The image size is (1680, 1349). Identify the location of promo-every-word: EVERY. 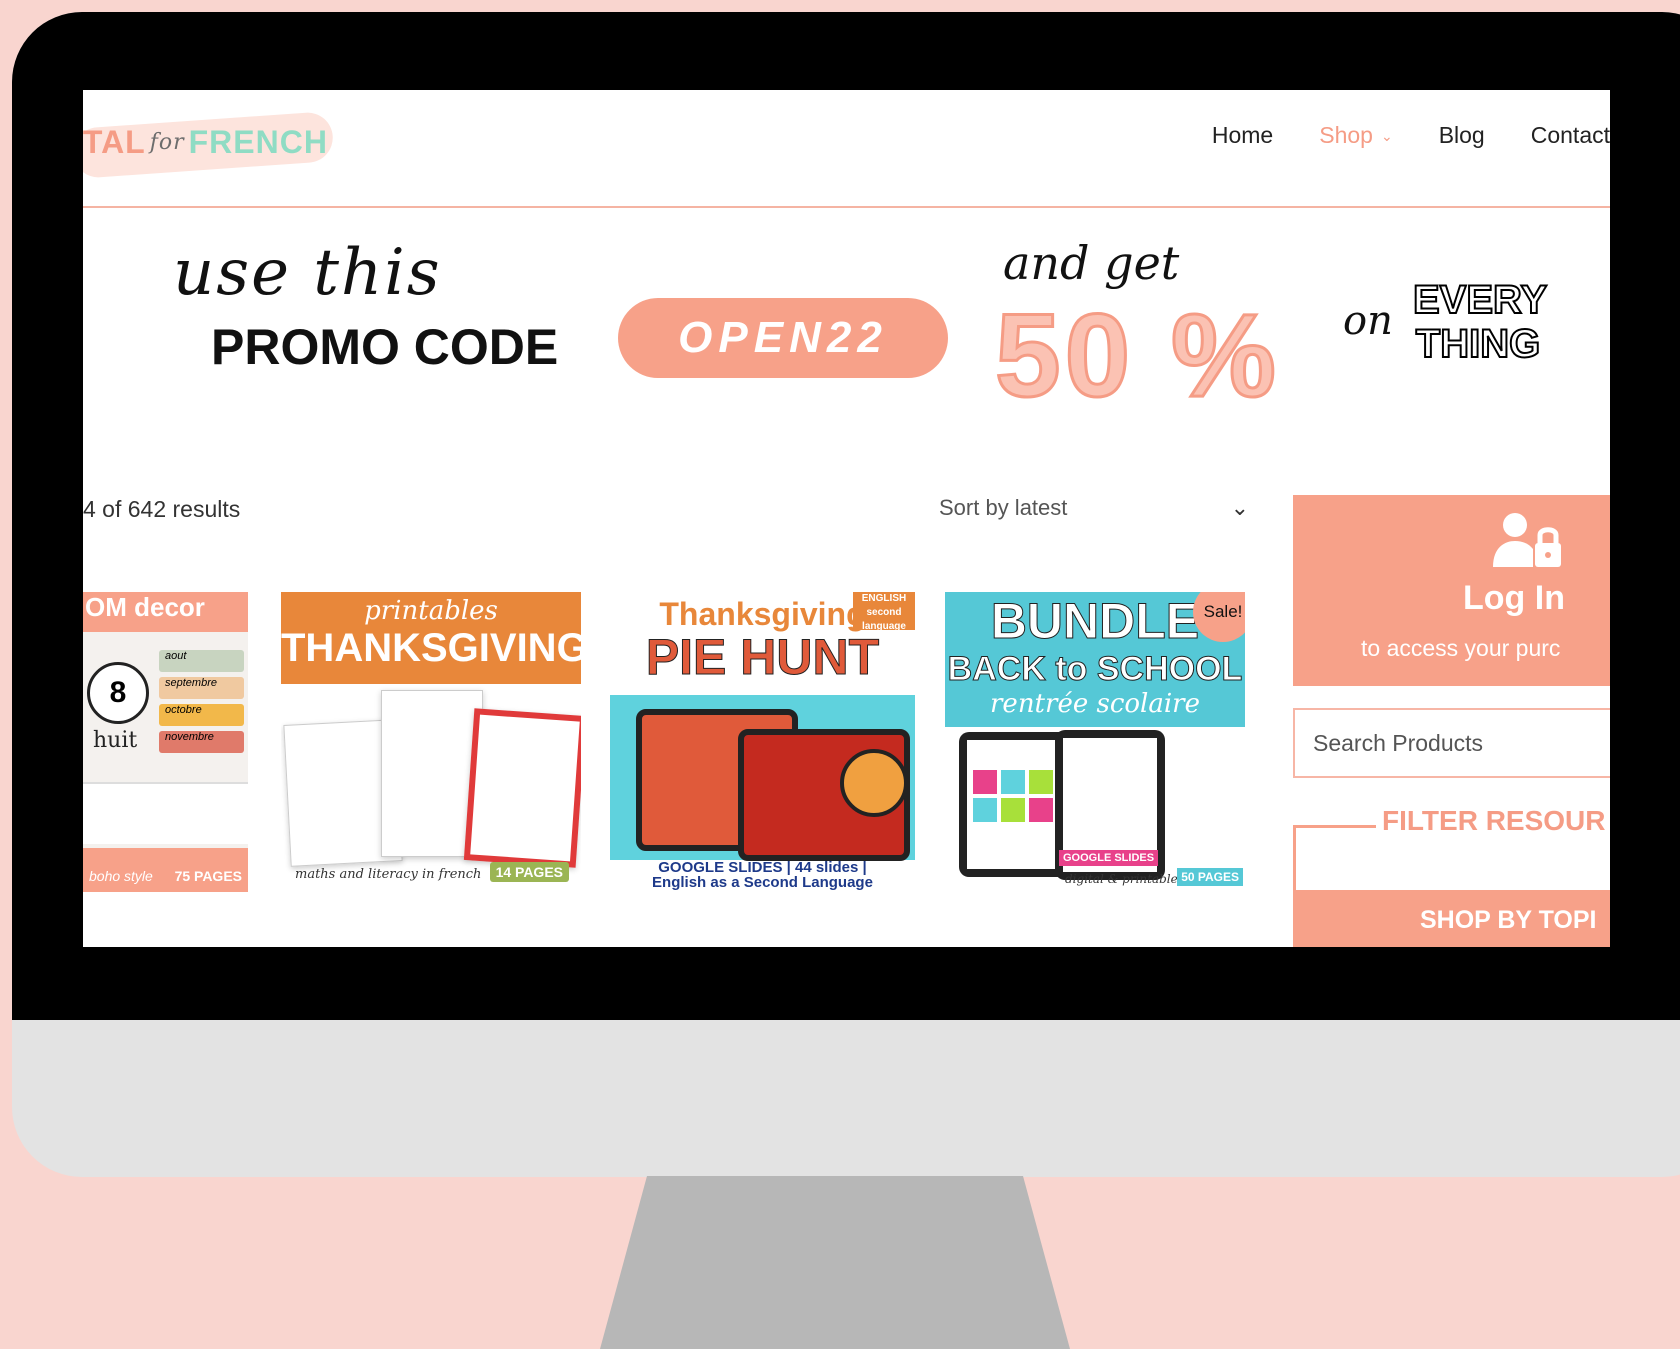
(1480, 300).